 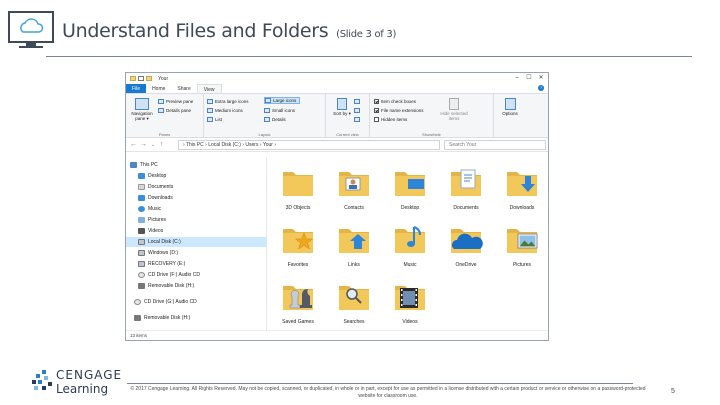 I want to click on tab-file: File, so click(x=136, y=88).